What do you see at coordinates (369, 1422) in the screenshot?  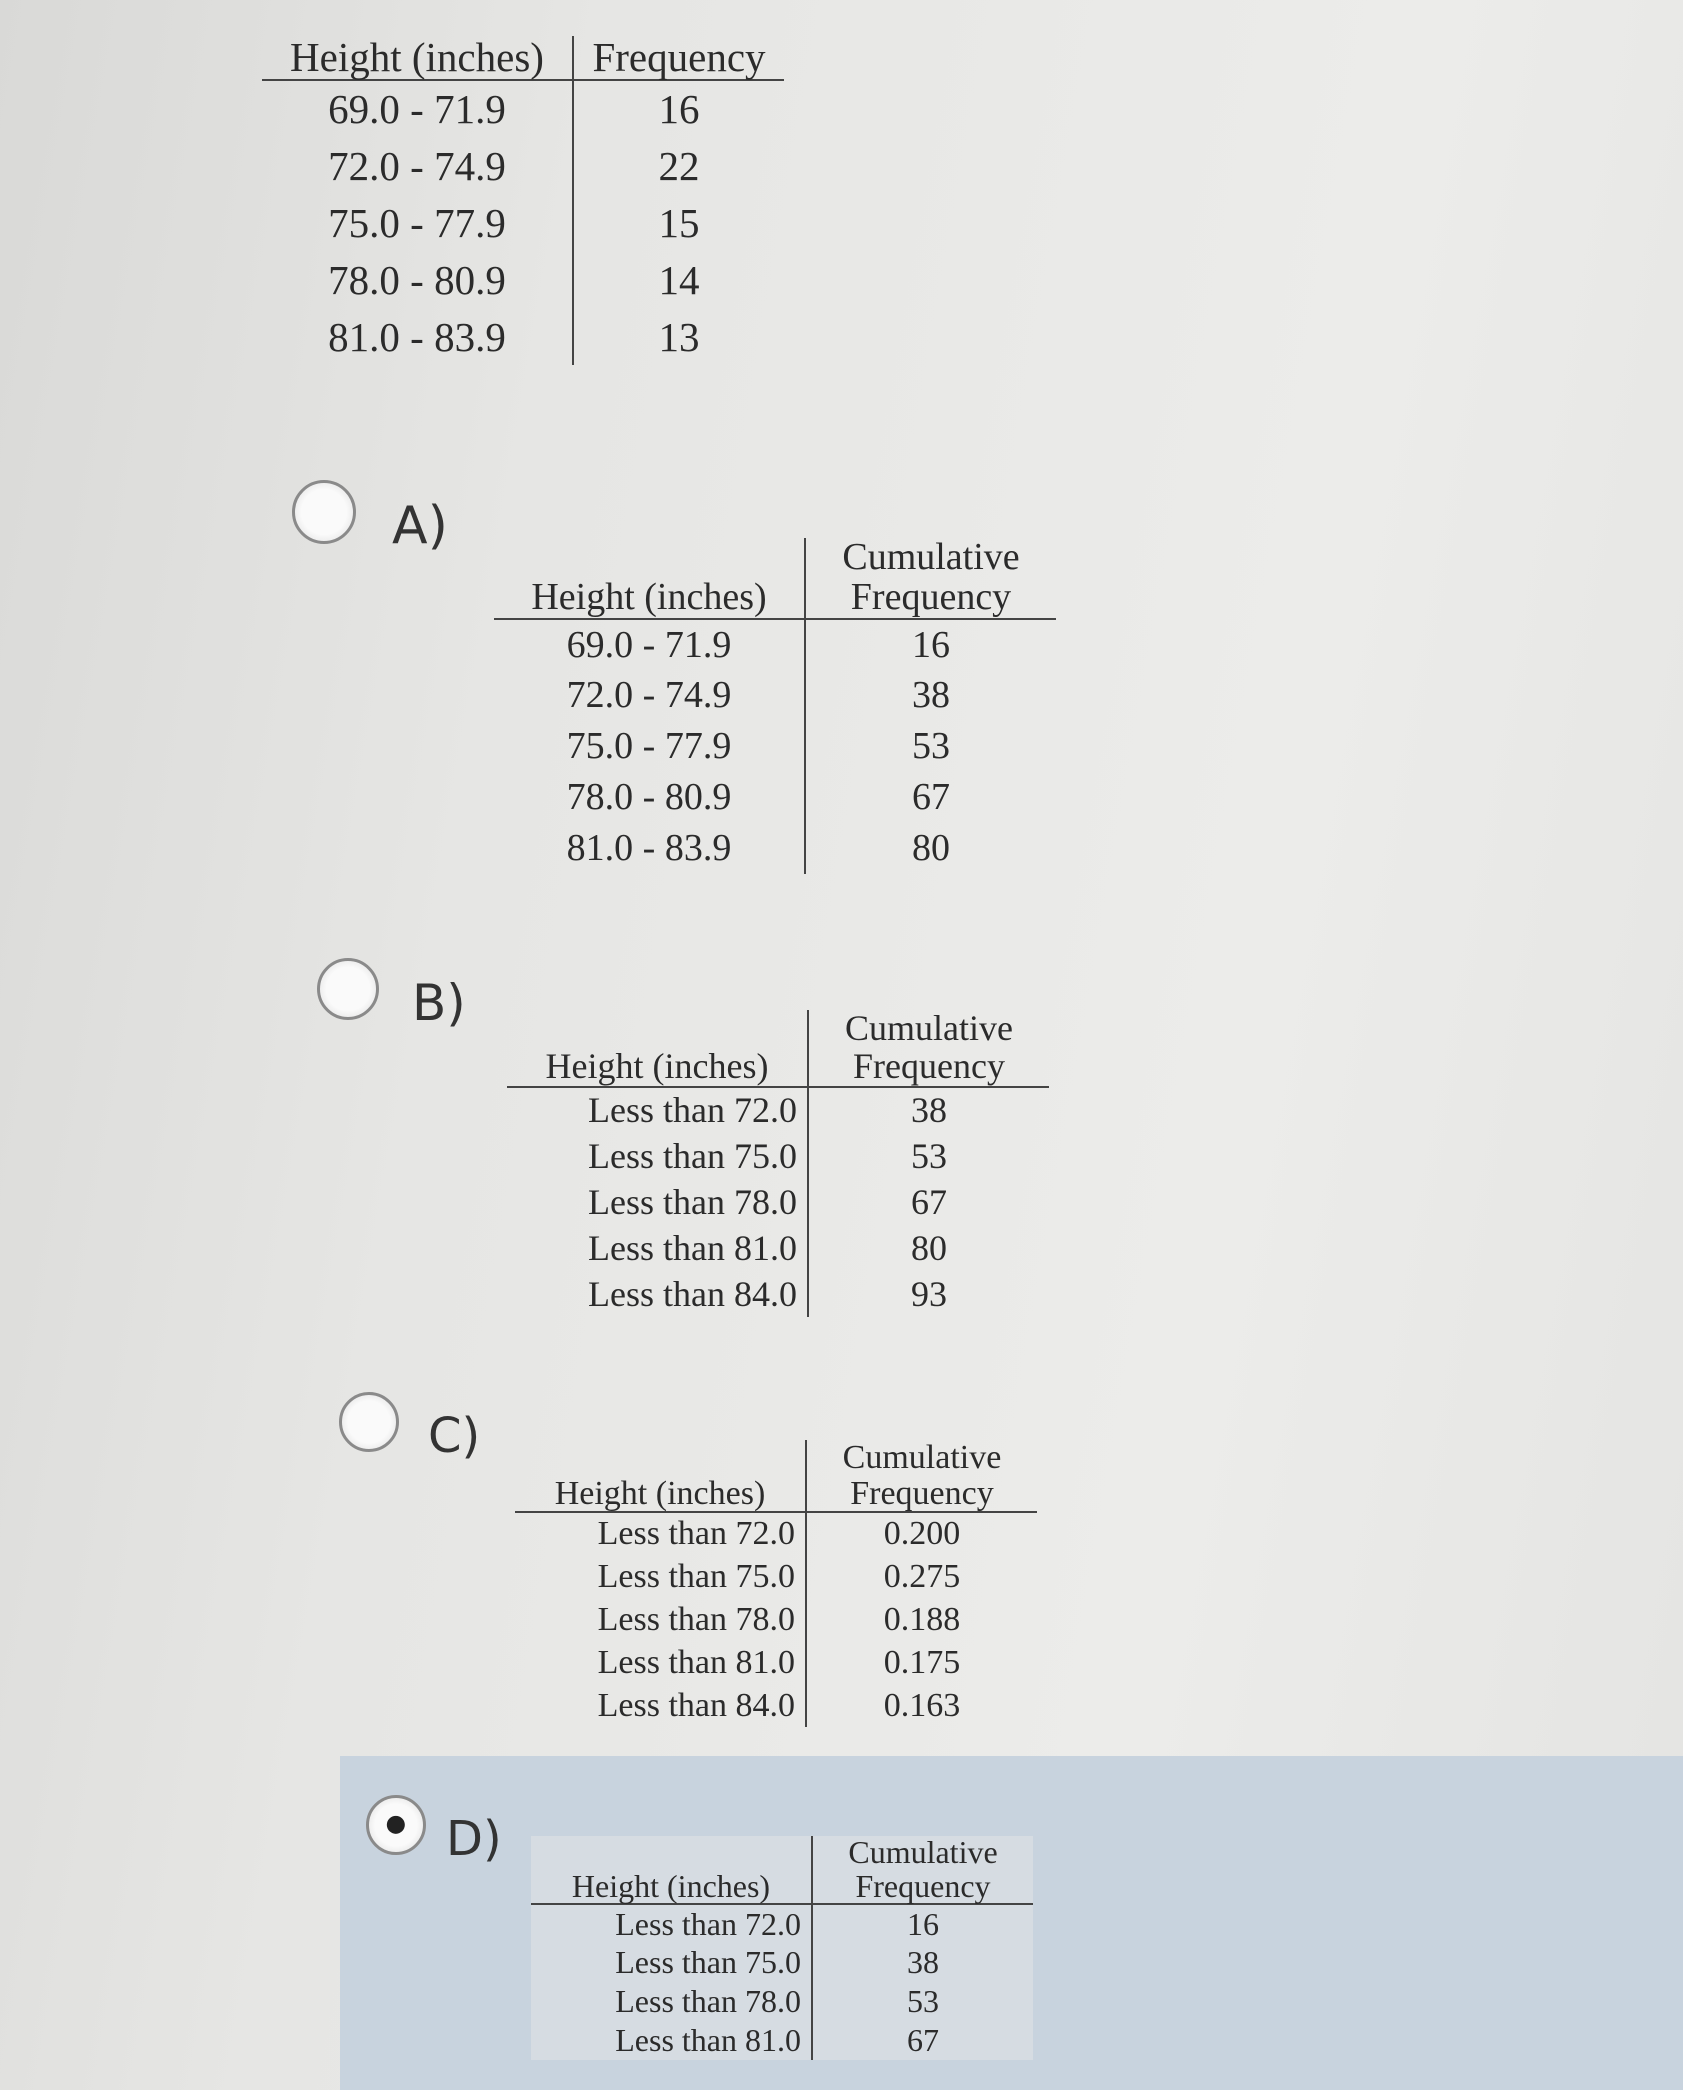 I see `radio-button-c` at bounding box center [369, 1422].